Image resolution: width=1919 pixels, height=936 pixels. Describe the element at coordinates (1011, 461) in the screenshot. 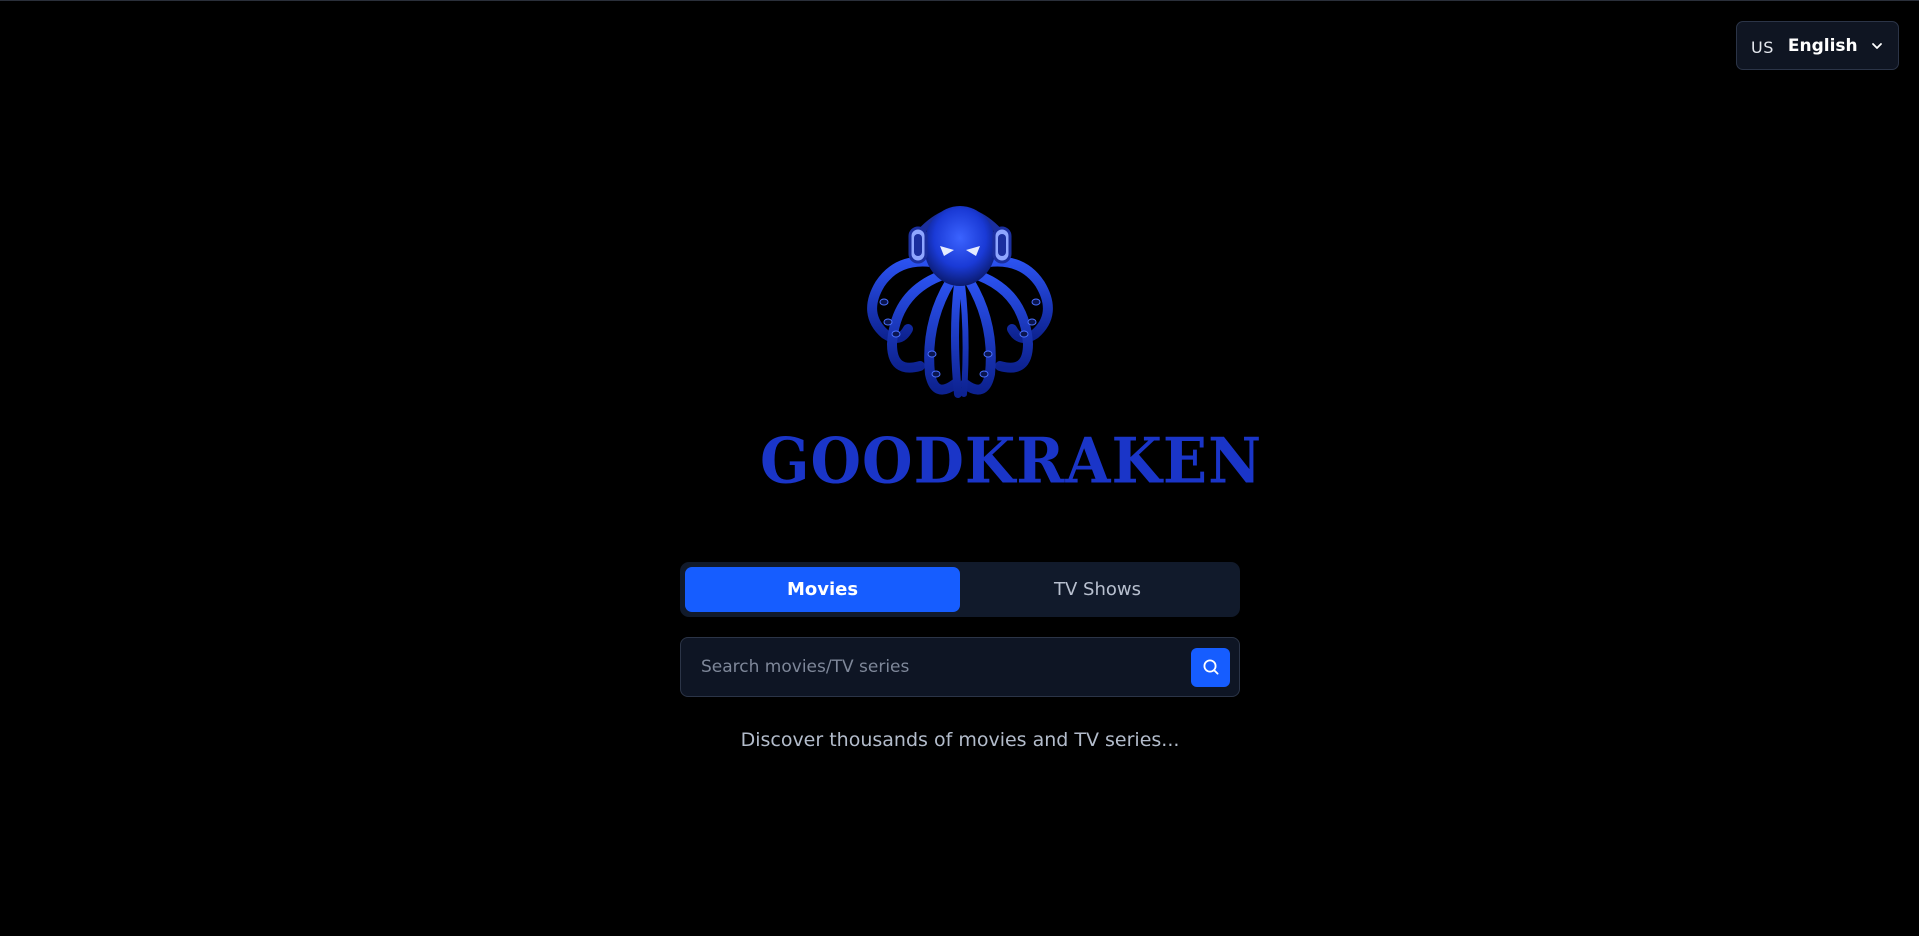

I see `brand-name: GOODKRAKEN` at that location.